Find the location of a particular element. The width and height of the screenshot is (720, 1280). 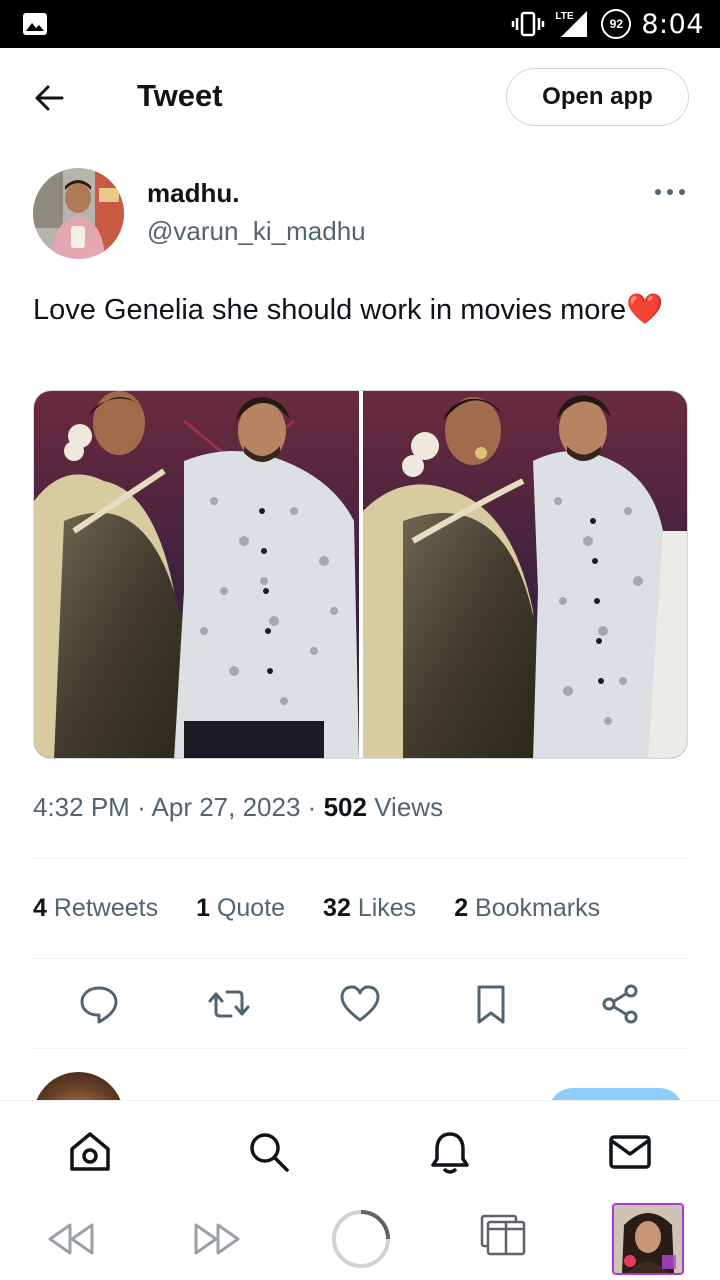

stat-bookmarks: 2 Bookmarks is located at coordinates (527, 908).